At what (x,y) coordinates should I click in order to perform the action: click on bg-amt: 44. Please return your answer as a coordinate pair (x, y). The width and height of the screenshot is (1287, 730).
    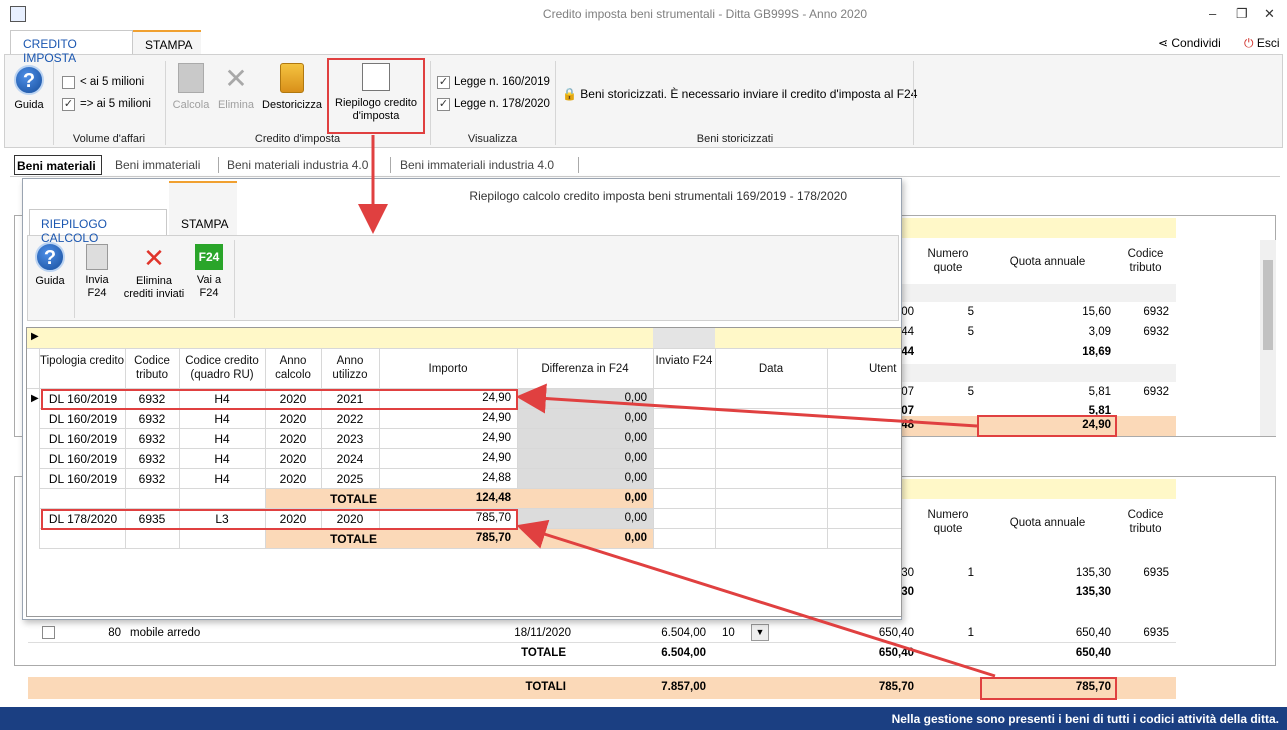
    Looking at the image, I should click on (907, 332).